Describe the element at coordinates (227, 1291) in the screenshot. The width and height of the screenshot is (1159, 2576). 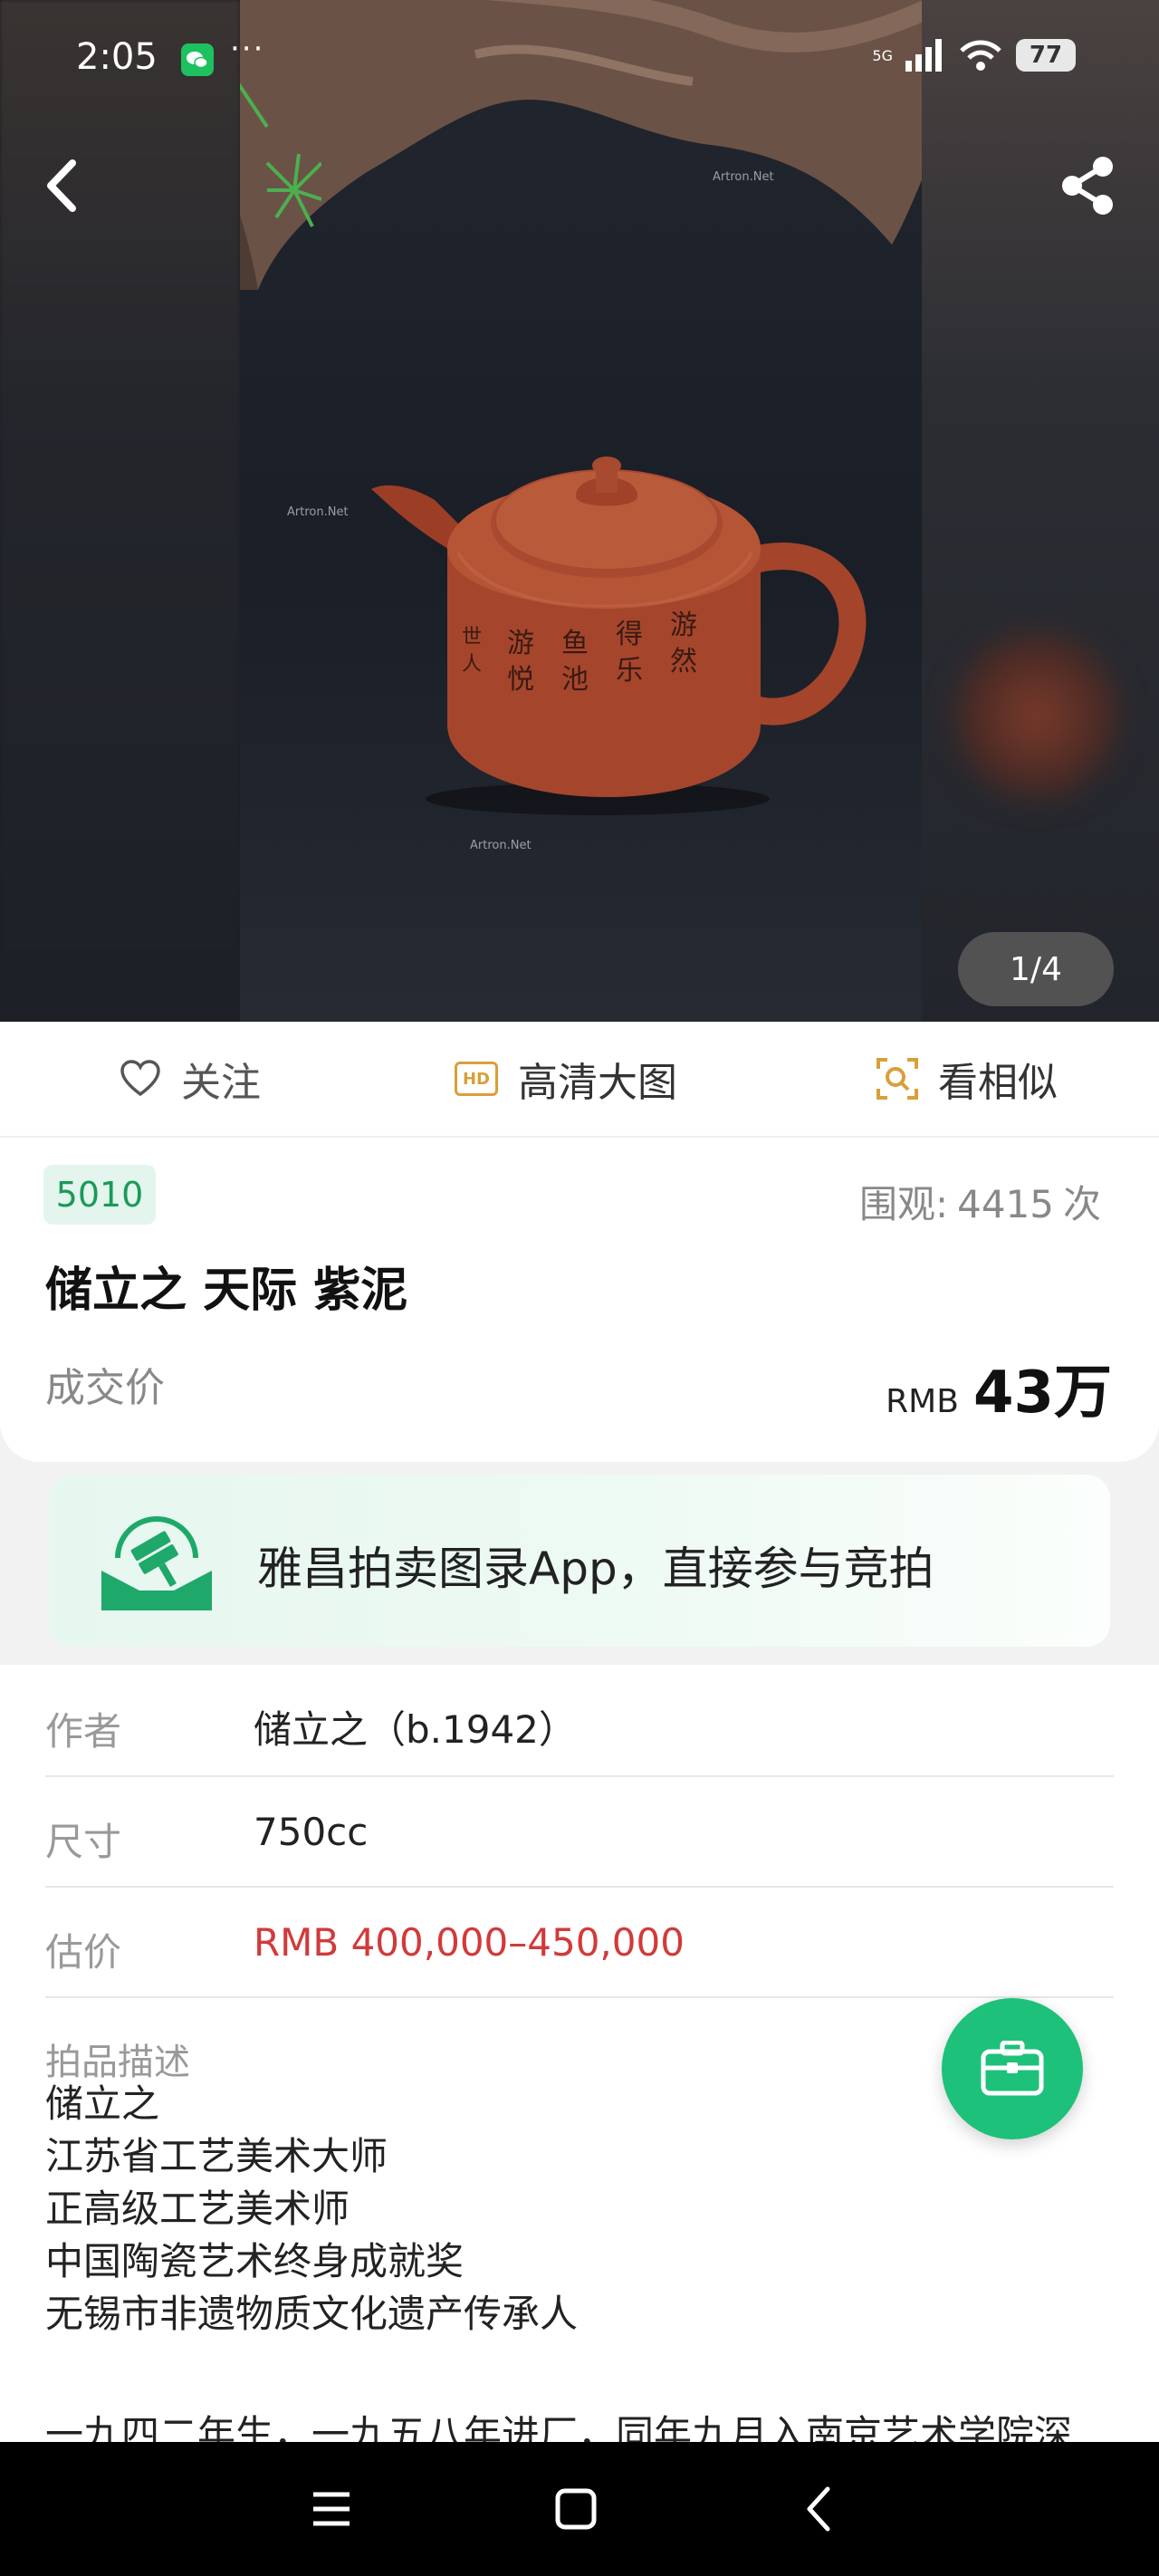
I see `lot-title: 储立之 天际 紫泥` at that location.